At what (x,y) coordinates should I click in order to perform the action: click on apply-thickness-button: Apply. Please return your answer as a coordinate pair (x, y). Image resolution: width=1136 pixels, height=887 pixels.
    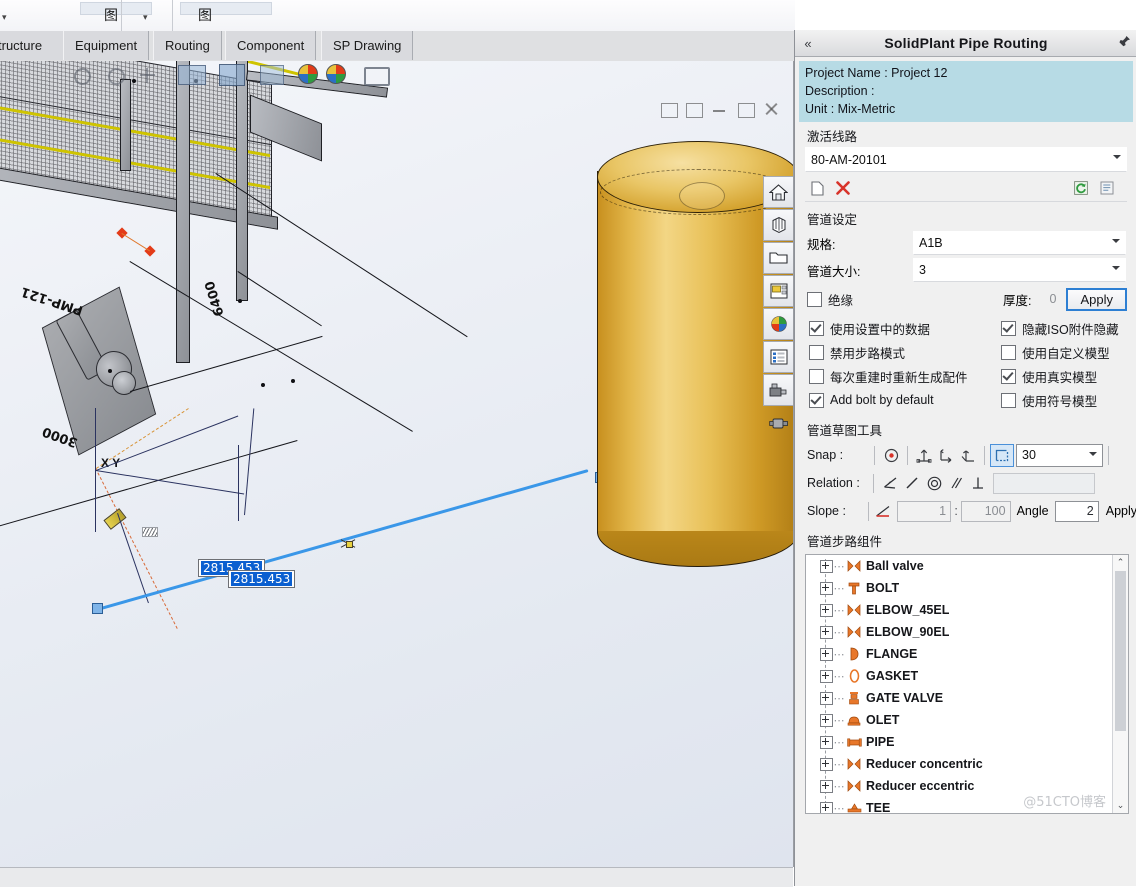
    Looking at the image, I should click on (1096, 299).